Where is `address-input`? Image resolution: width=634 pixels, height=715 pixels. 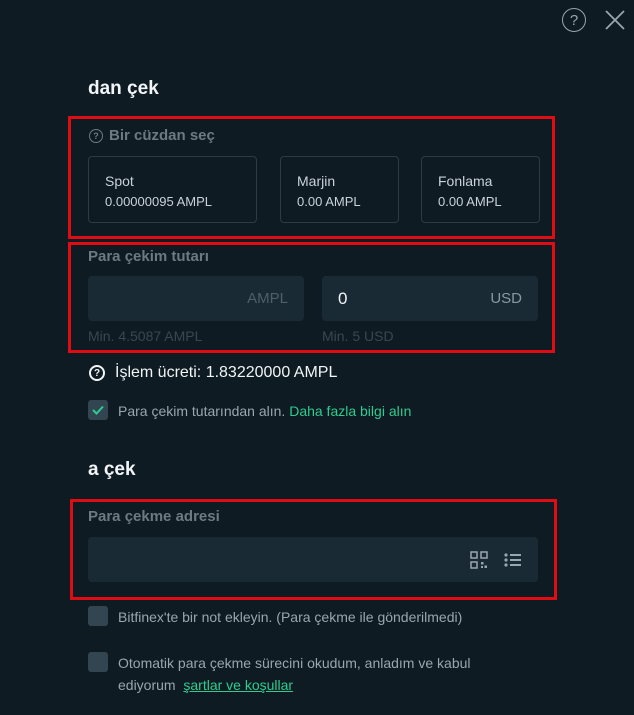 address-input is located at coordinates (313, 559).